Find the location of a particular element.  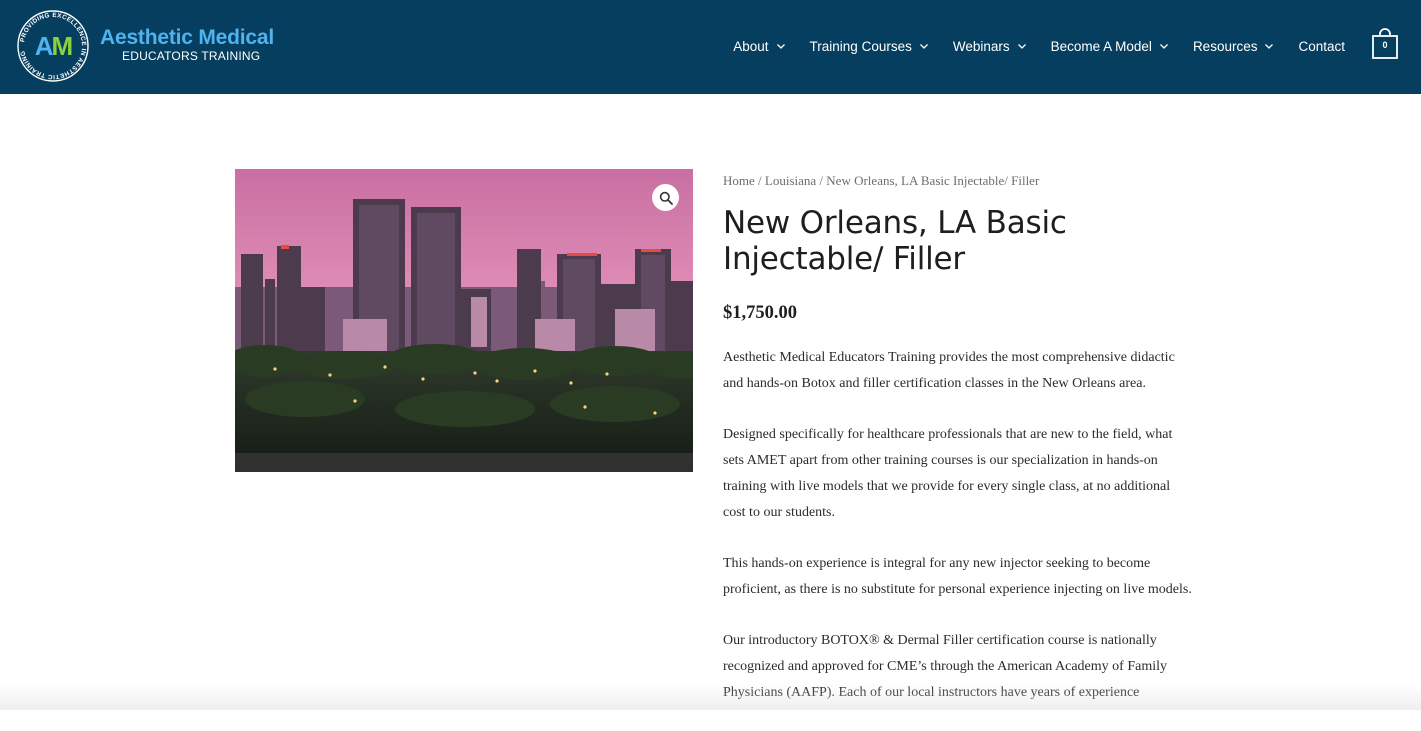

nav-item-label: Resources is located at coordinates (1225, 46).